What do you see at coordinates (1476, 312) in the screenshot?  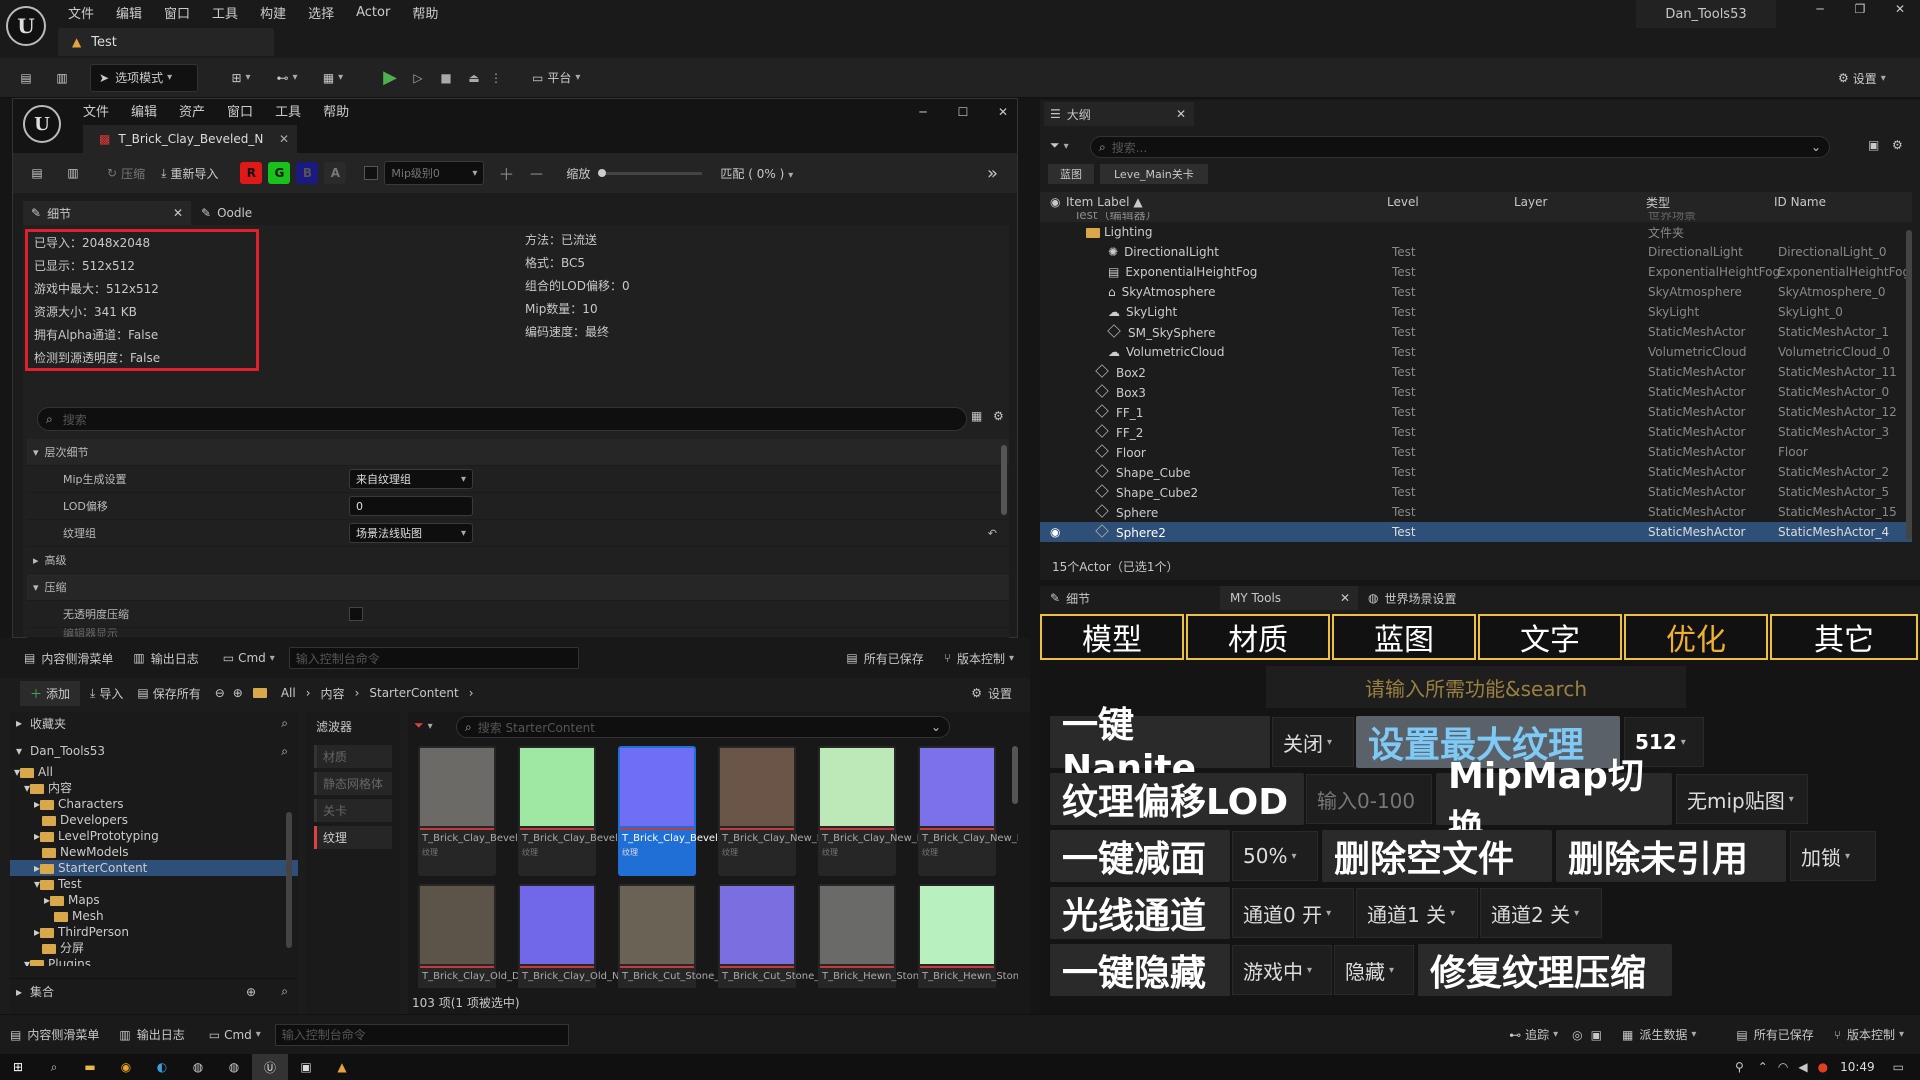 I see `table-row: ☁ SkyLight Test SkyLight SkyLight_0` at bounding box center [1476, 312].